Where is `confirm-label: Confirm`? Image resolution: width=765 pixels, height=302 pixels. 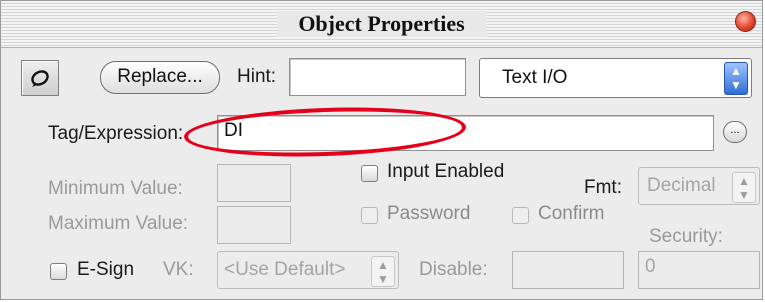
confirm-label: Confirm is located at coordinates (571, 213).